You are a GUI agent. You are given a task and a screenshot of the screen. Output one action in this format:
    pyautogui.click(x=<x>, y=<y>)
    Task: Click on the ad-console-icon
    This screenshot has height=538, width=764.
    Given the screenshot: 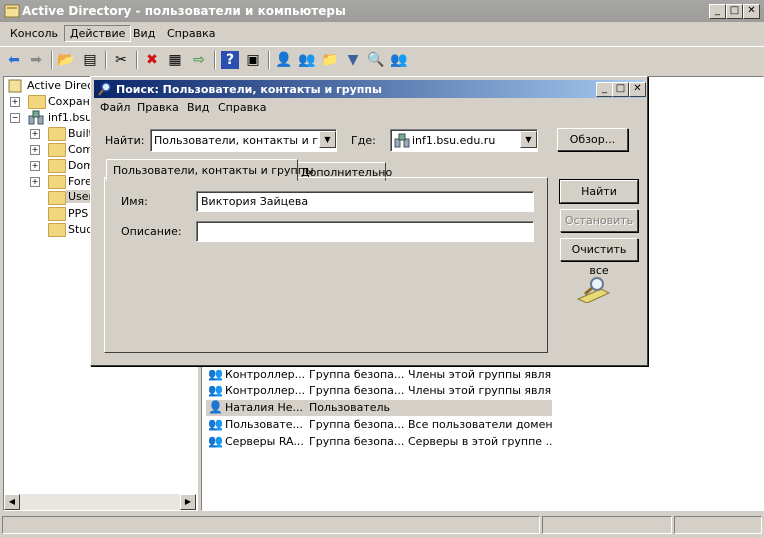 What is the action you would take?
    pyautogui.click(x=15, y=86)
    